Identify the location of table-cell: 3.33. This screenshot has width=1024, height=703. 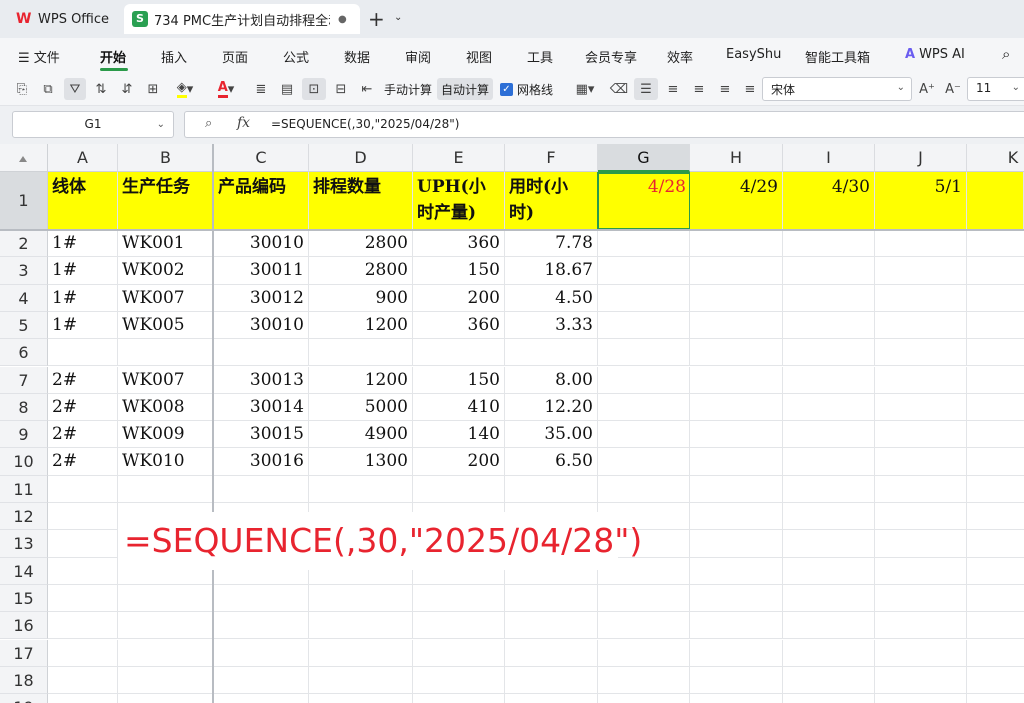
(551, 325).